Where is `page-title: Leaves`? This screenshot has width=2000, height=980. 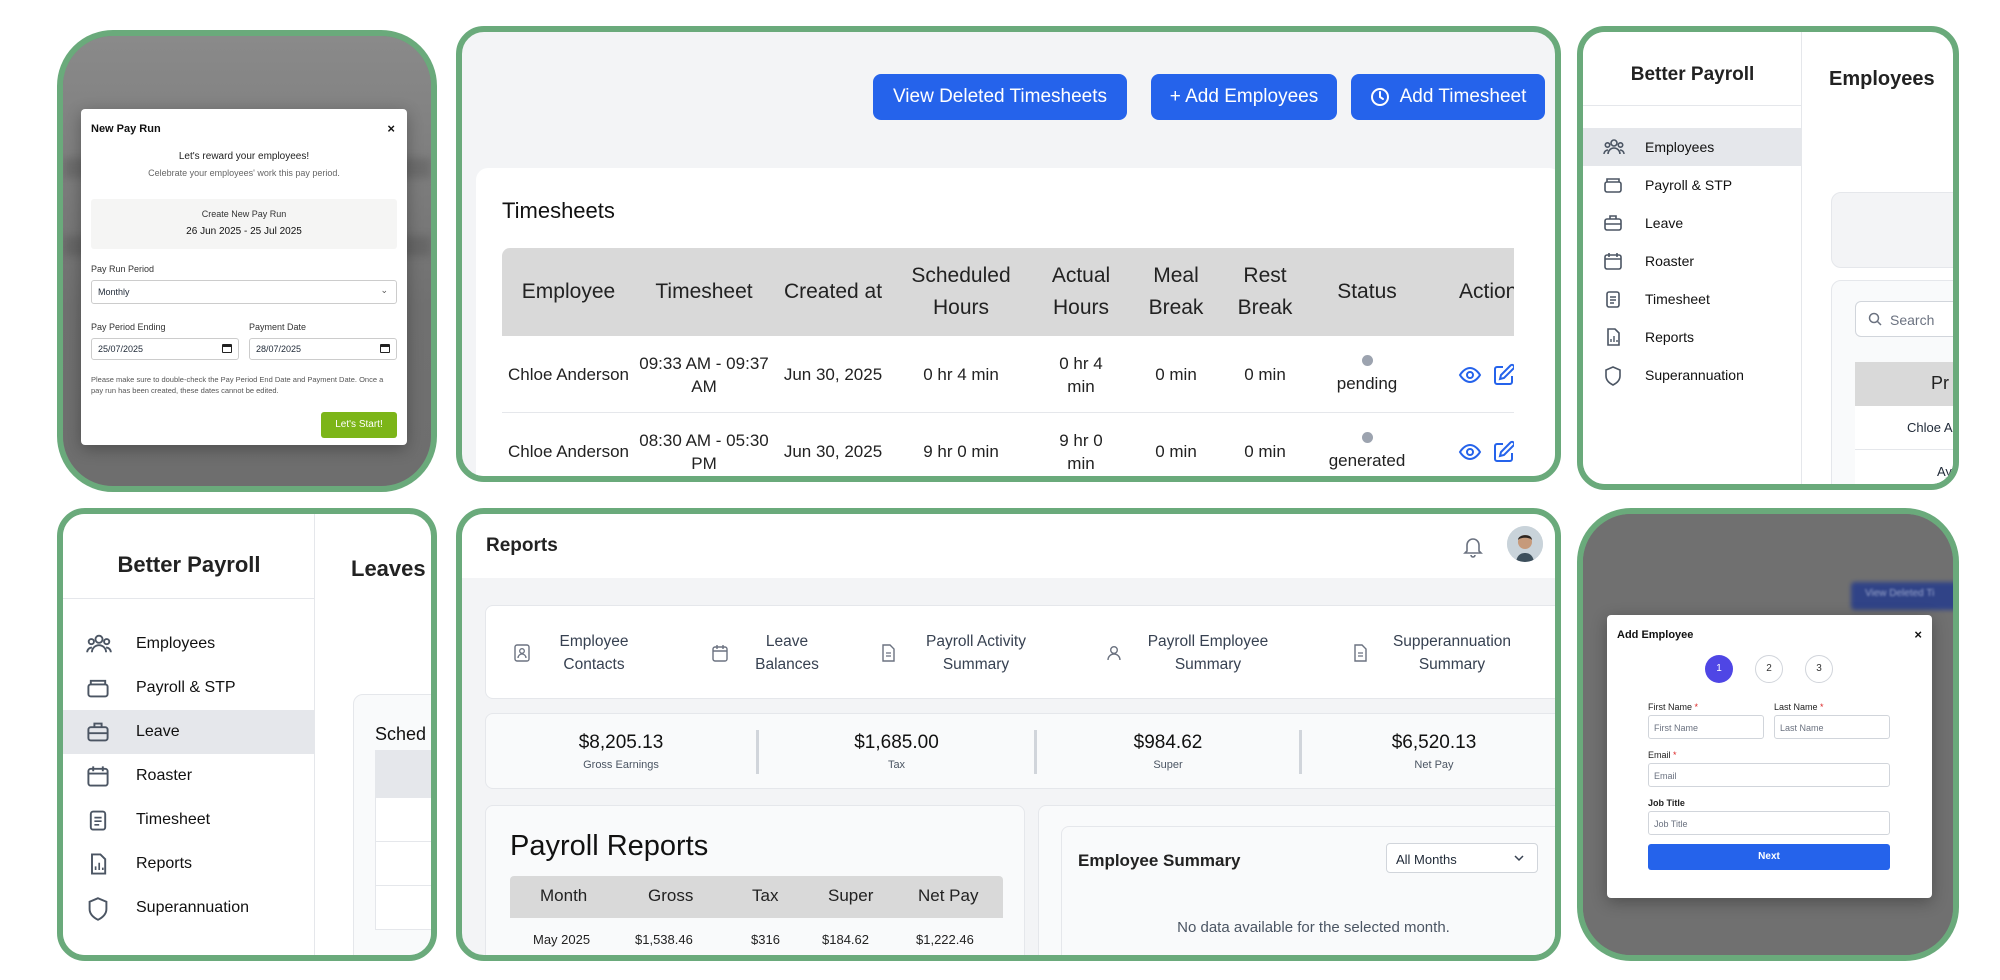 page-title: Leaves is located at coordinates (388, 568).